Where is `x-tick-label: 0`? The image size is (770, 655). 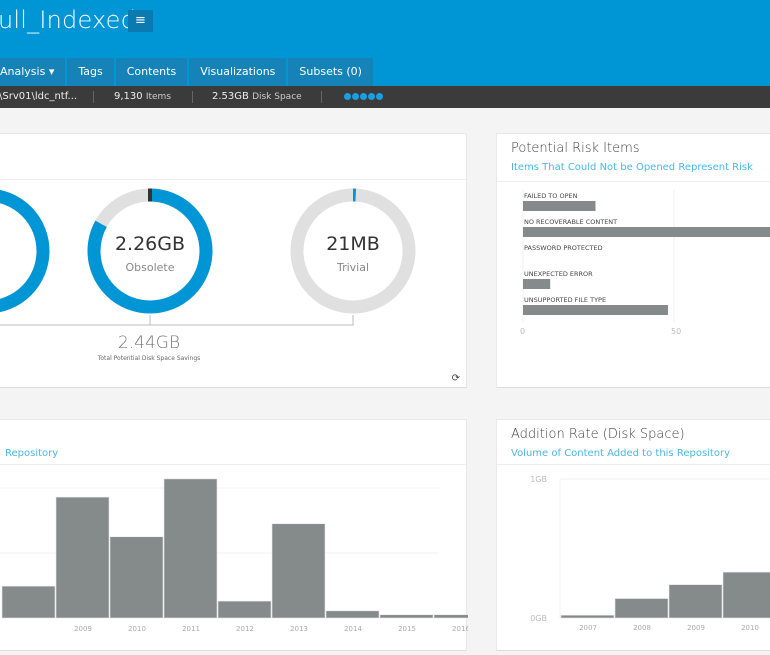 x-tick-label: 0 is located at coordinates (522, 331).